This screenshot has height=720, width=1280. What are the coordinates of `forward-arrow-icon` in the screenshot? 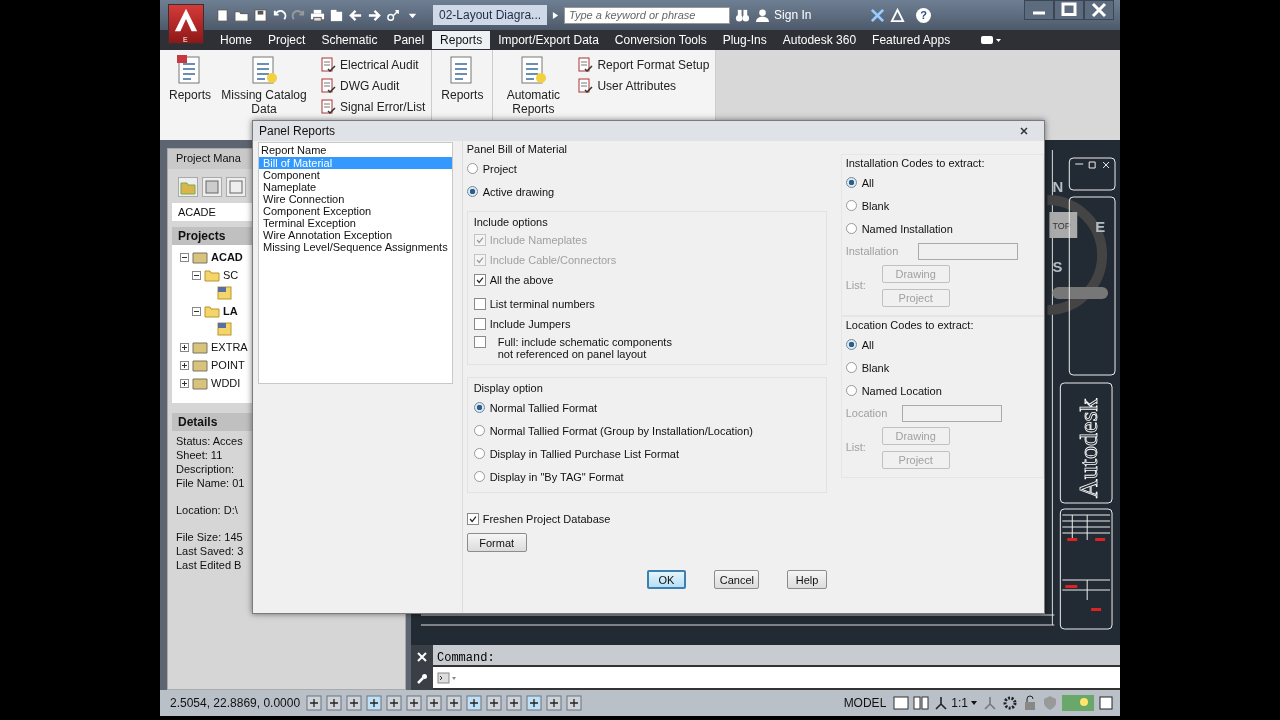 It's located at (374, 15).